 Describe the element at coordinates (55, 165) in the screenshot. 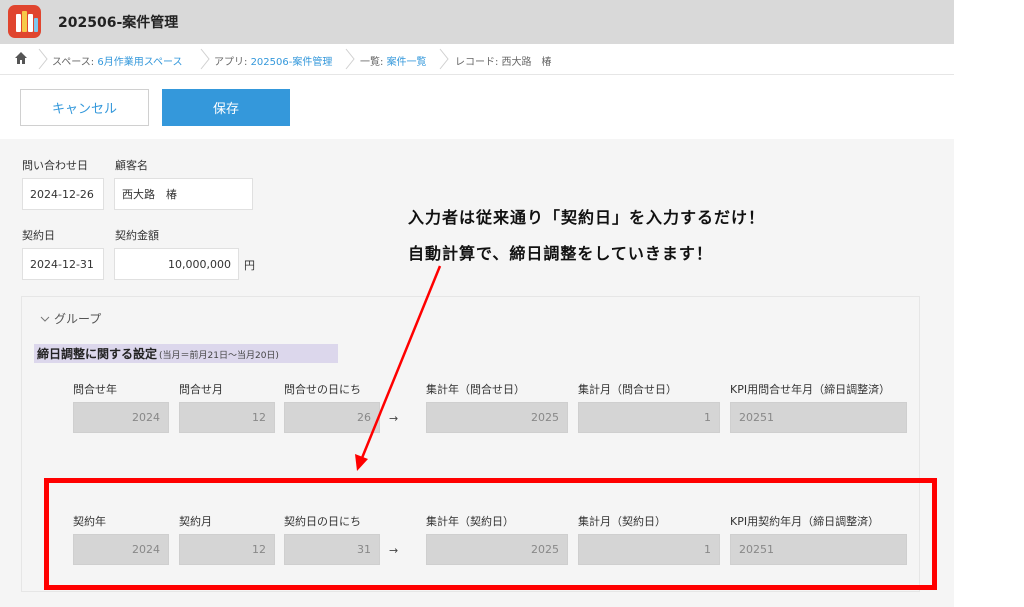

I see `inquiry-date-label: 問い合わせ日` at that location.